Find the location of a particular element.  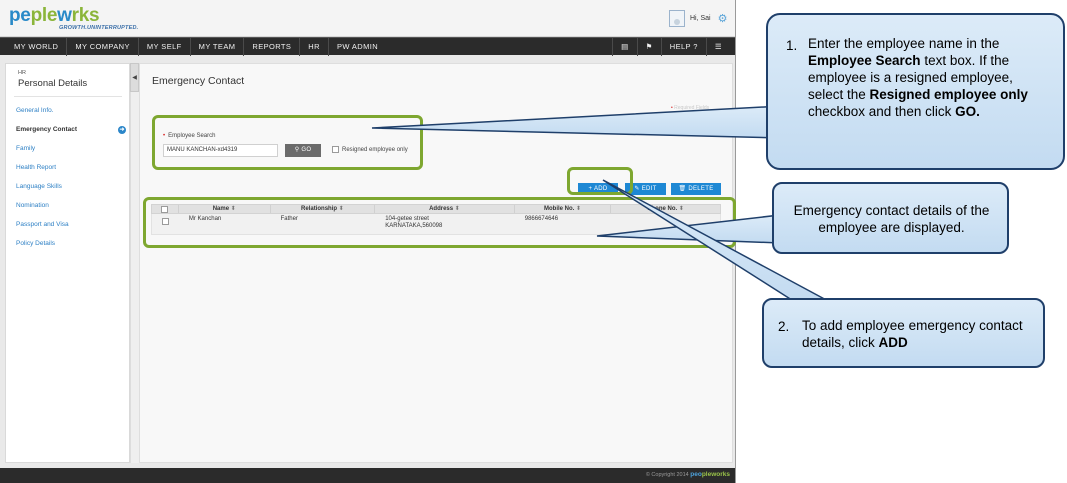

highlight-search-area is located at coordinates (287, 142).